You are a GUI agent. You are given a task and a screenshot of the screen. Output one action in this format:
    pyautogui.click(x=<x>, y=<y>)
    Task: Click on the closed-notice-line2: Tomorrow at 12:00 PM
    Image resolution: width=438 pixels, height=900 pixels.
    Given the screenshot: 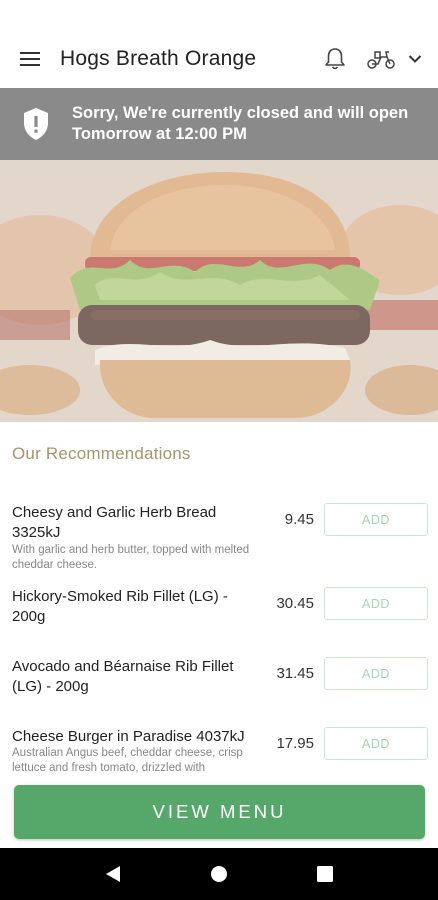 What is the action you would take?
    pyautogui.click(x=159, y=134)
    